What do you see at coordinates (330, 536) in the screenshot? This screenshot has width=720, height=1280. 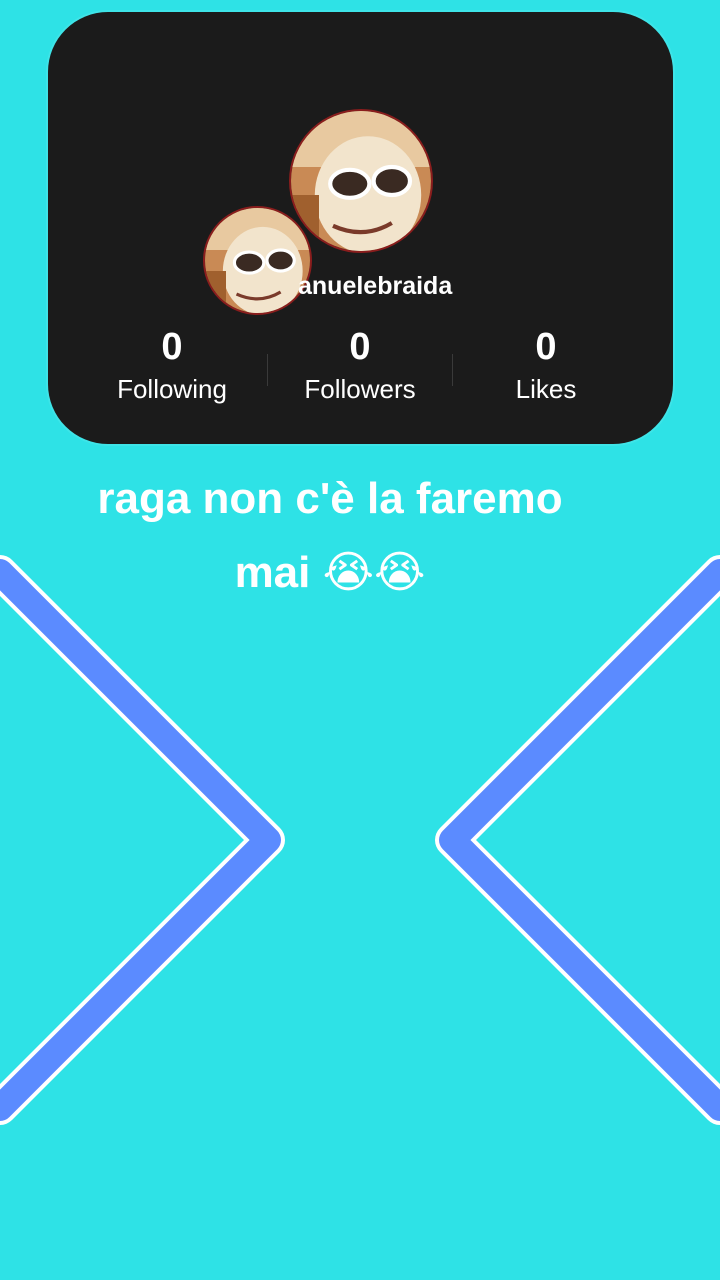 I see `caption-text: raga non c'è la faremo mai 😭😭` at bounding box center [330, 536].